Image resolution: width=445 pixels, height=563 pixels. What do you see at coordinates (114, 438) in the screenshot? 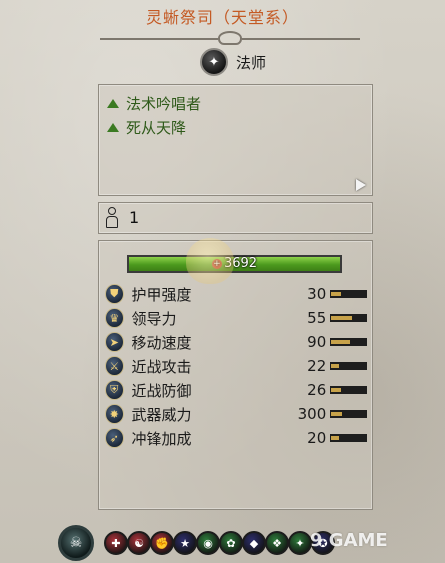
I see `charge-bonus-icon: ➶` at bounding box center [114, 438].